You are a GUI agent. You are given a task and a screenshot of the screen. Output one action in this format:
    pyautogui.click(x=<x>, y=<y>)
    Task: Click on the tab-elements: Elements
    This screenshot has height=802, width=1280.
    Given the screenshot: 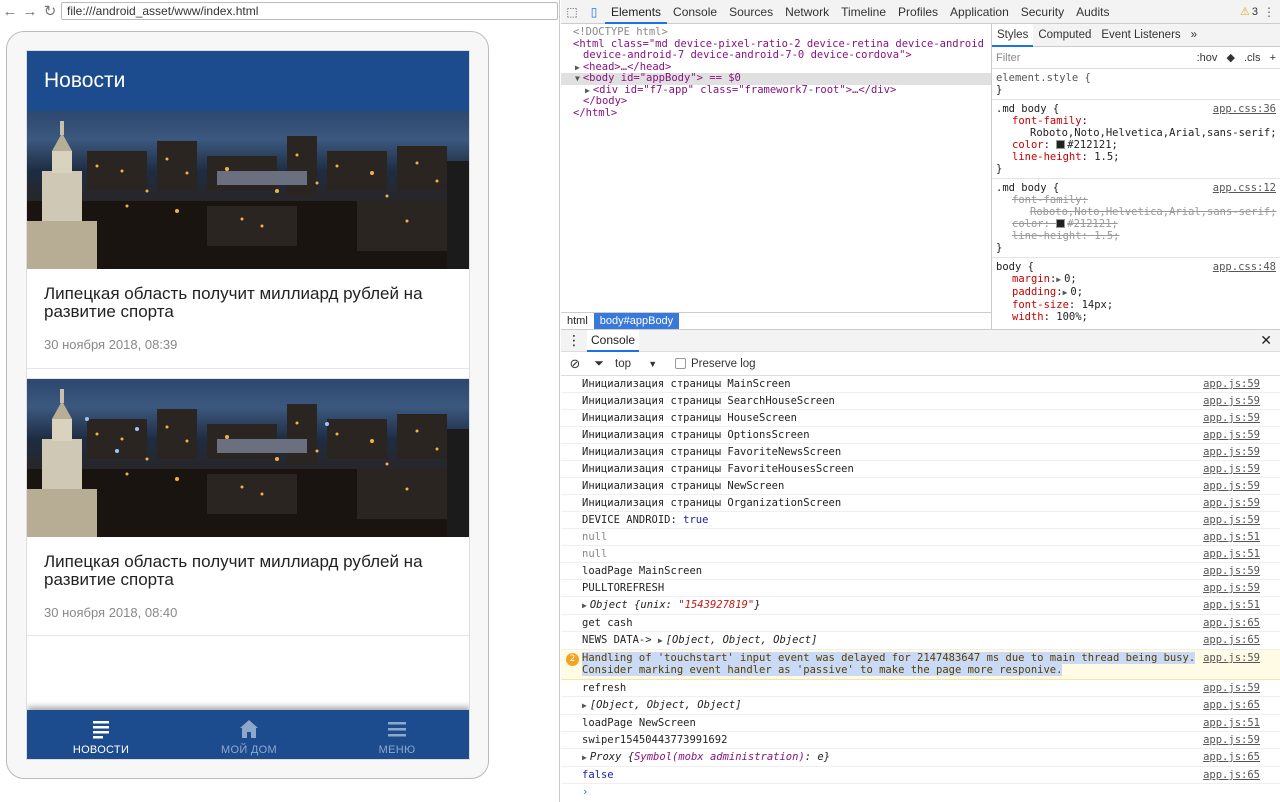 What is the action you would take?
    pyautogui.click(x=636, y=12)
    